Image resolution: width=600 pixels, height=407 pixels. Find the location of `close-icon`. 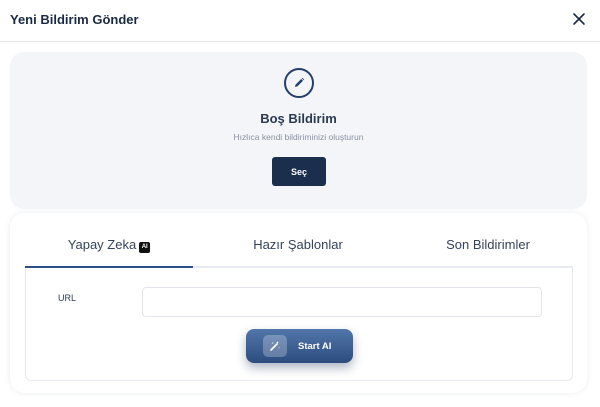

close-icon is located at coordinates (579, 19).